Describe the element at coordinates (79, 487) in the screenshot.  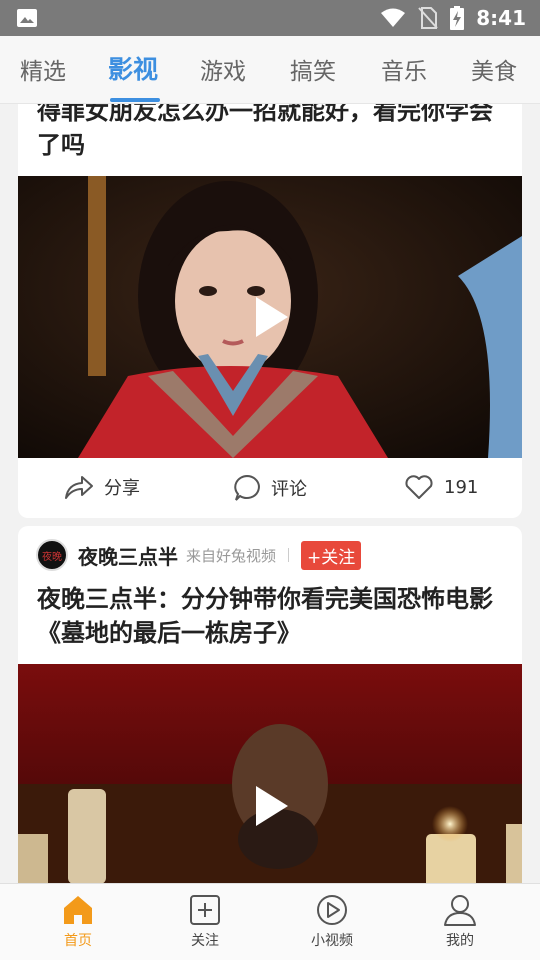
I see `share-icon` at that location.